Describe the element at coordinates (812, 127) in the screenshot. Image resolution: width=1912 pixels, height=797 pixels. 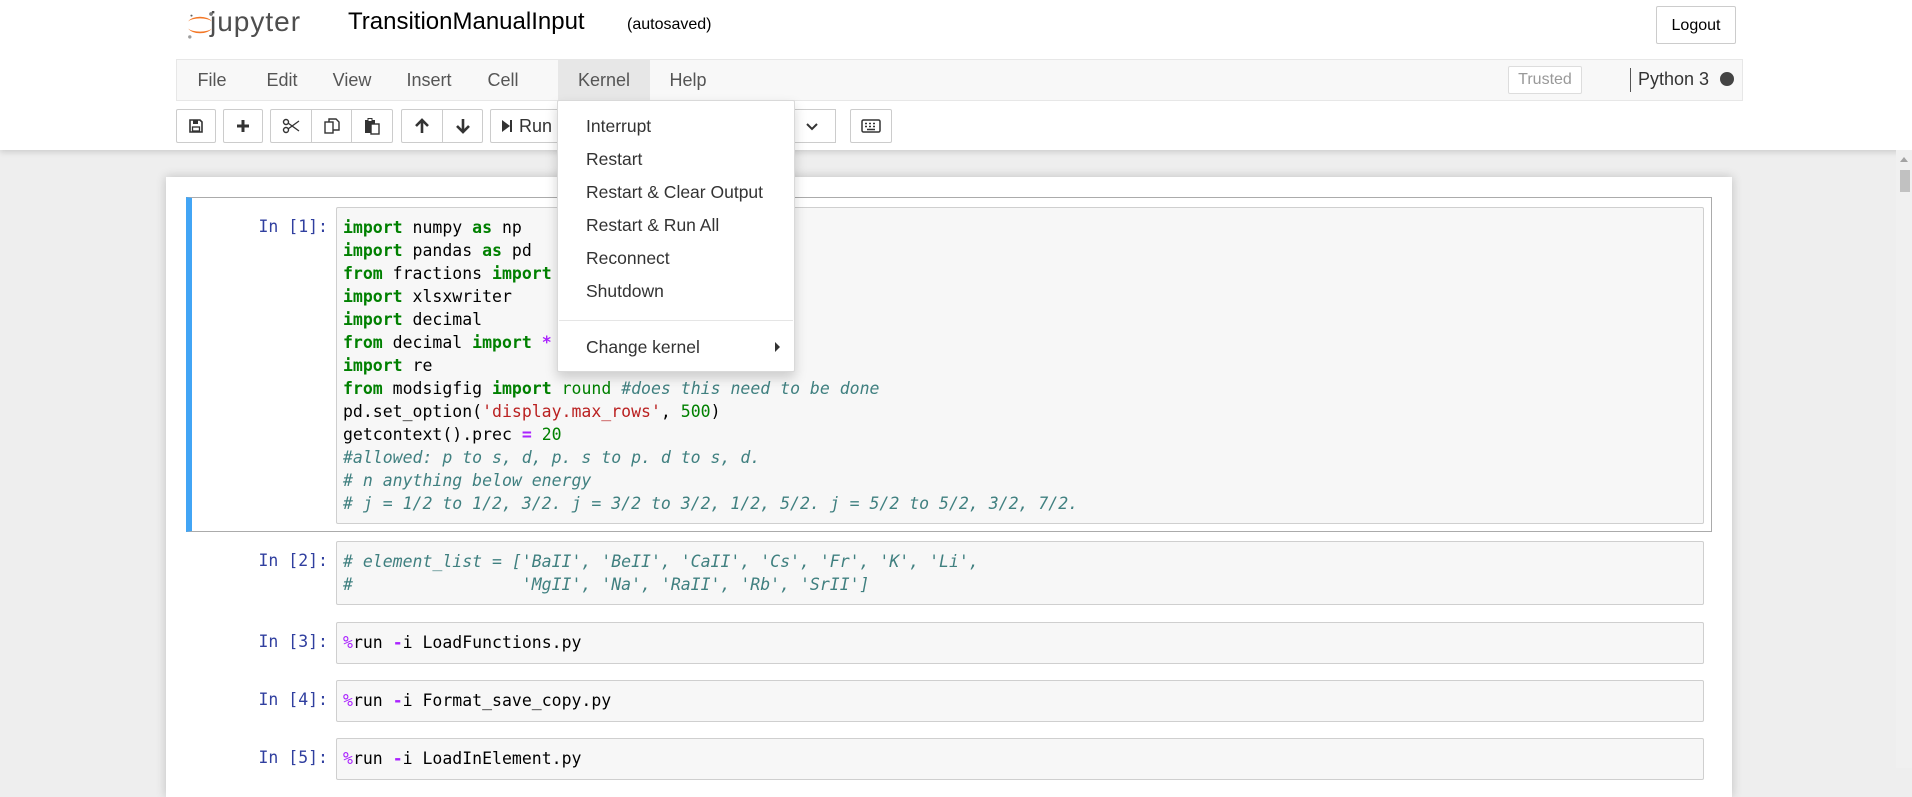
I see `chevron-down-icon` at that location.